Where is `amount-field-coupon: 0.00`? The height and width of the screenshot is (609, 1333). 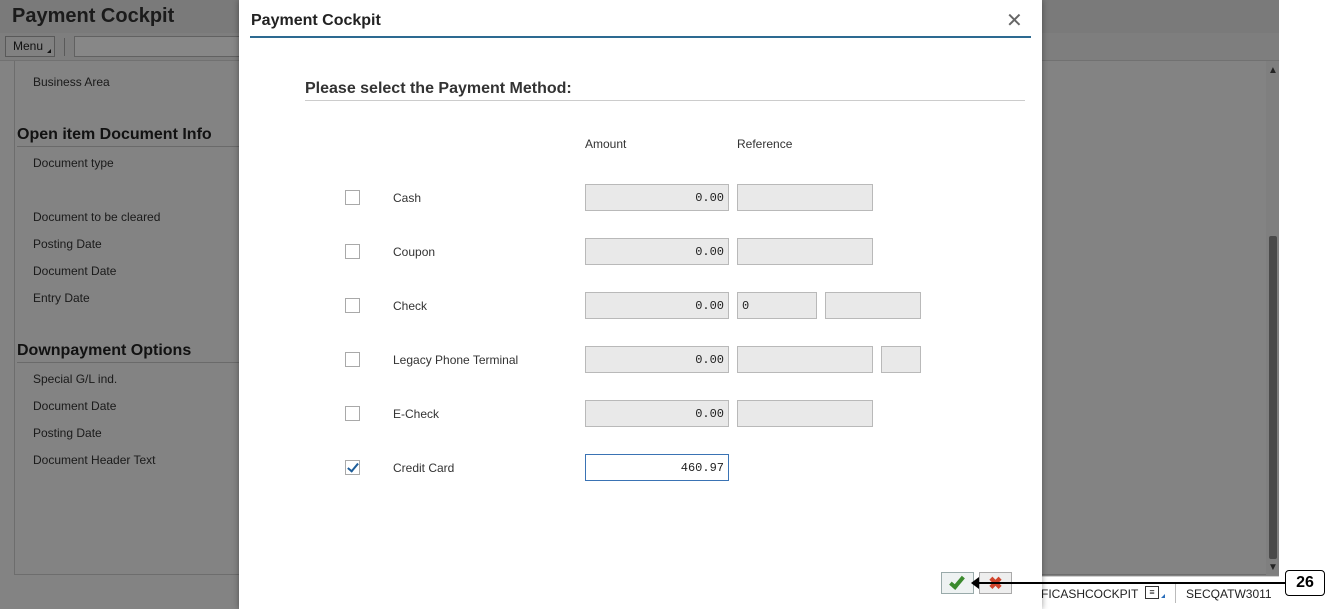 amount-field-coupon: 0.00 is located at coordinates (657, 251).